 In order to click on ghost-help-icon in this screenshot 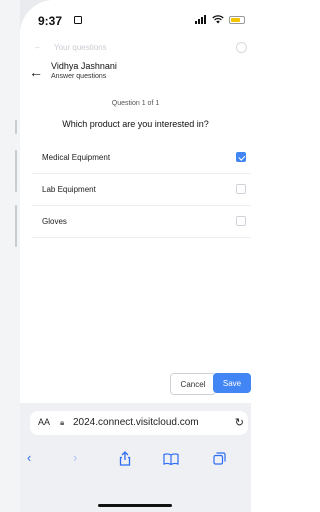, I will do `click(241, 47)`.